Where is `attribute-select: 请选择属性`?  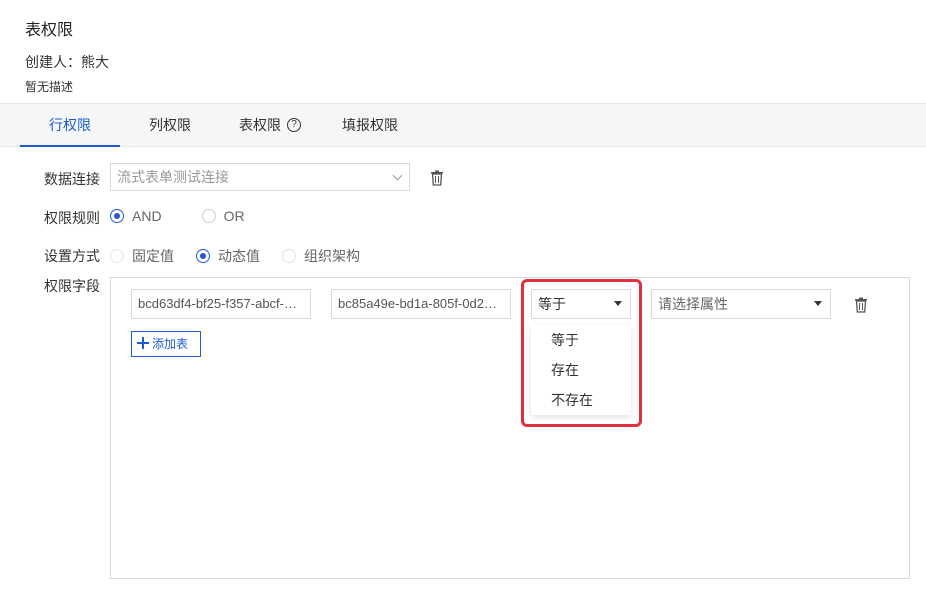 attribute-select: 请选择属性 is located at coordinates (741, 304).